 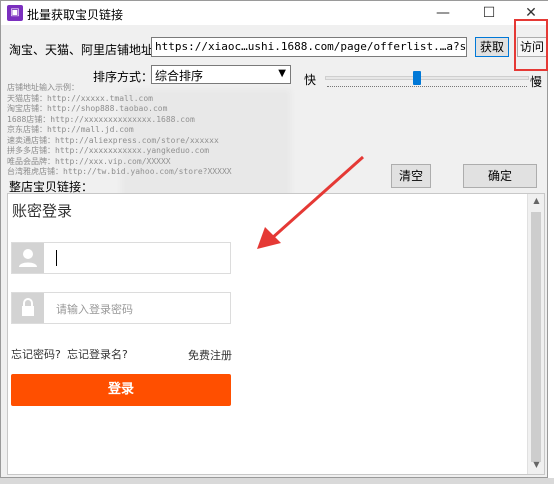 I want to click on forgot-username-link: 忘记登录名?, so click(x=97, y=354).